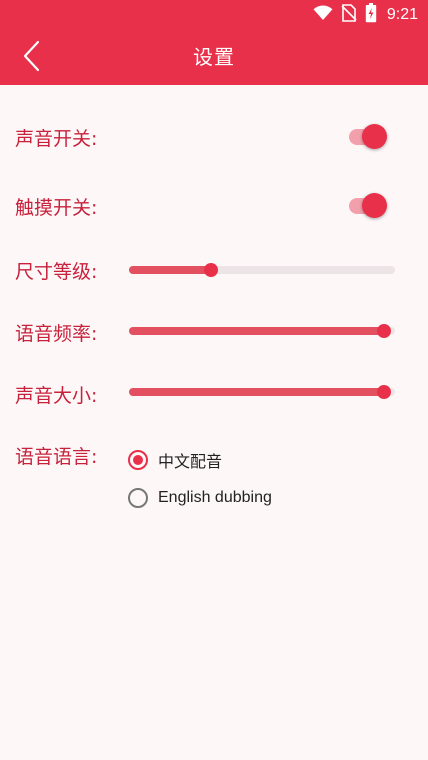  I want to click on sound-switch-thumb, so click(374, 136).